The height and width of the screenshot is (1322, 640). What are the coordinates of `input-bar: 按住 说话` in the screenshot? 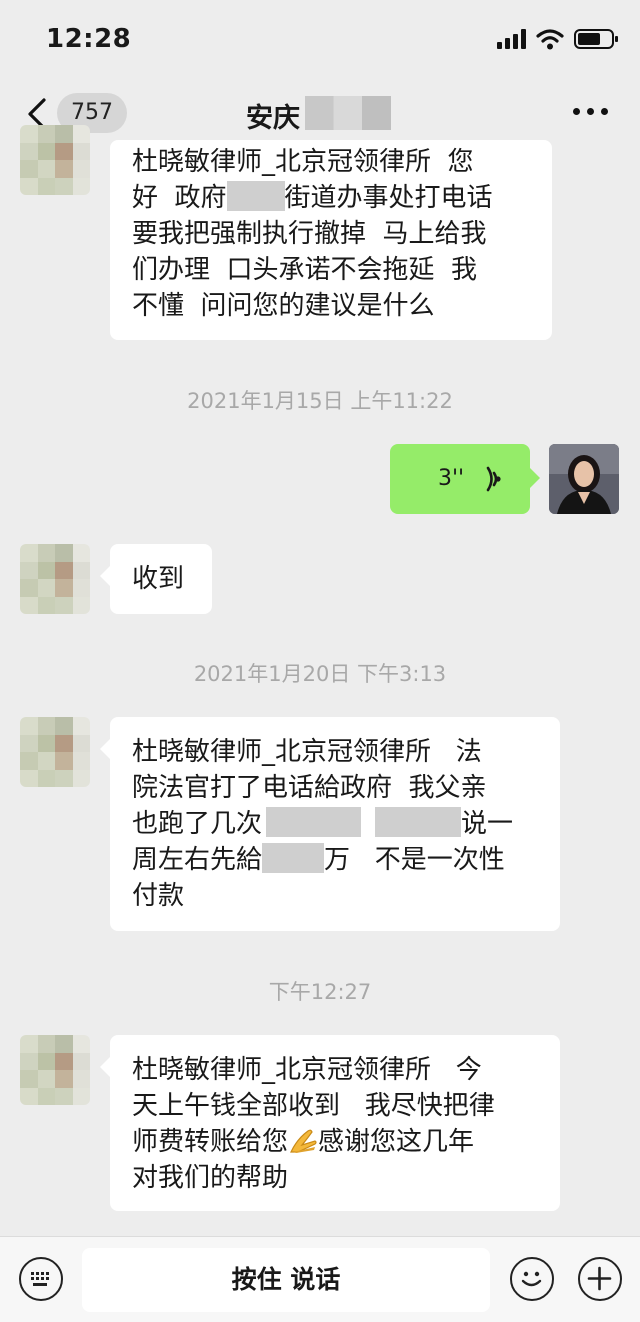 It's located at (320, 1279).